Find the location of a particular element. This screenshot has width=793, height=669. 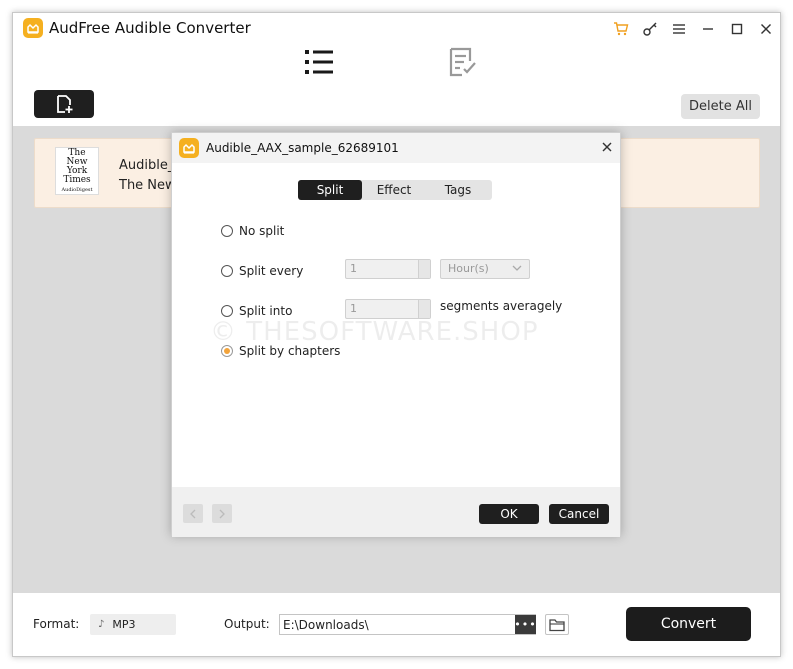

split-unit-select: Hour(s) is located at coordinates (485, 269).